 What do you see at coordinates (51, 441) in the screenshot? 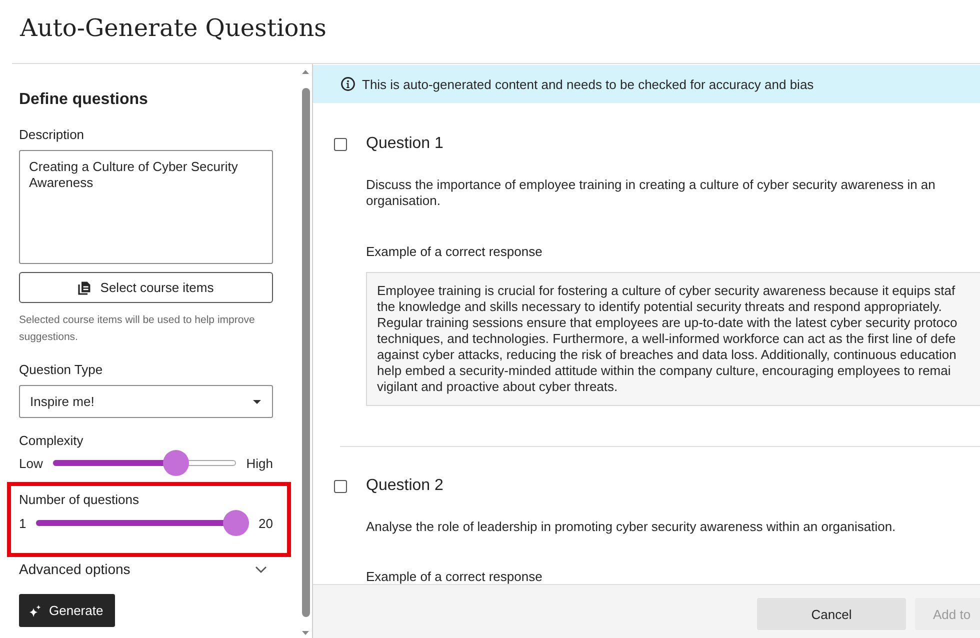
I see `slider-label: Complexity` at bounding box center [51, 441].